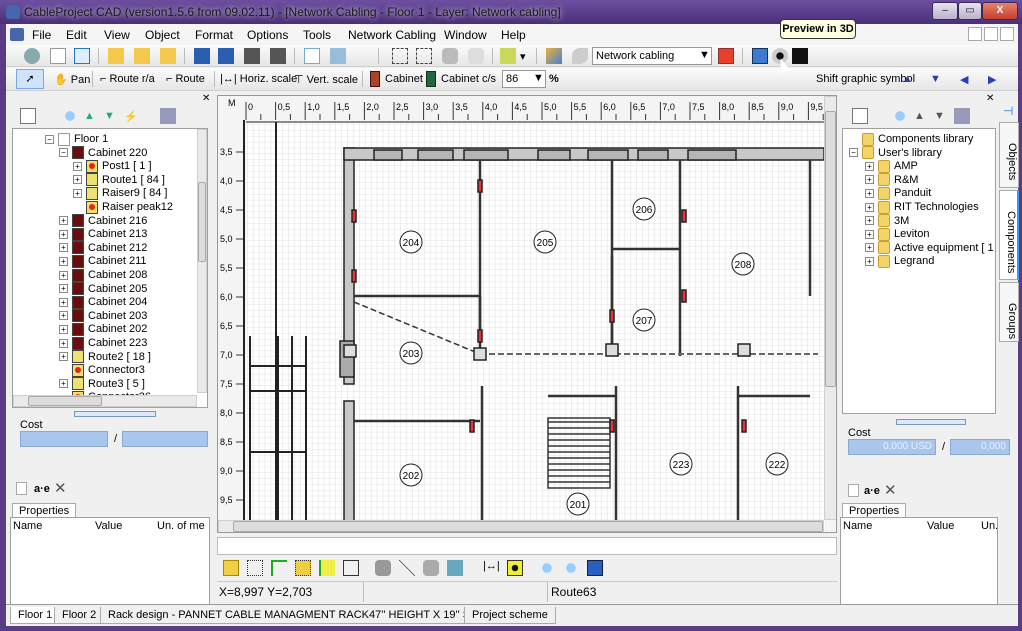  What do you see at coordinates (35, 615) in the screenshot?
I see `tab-floor-1: Floor 1` at bounding box center [35, 615].